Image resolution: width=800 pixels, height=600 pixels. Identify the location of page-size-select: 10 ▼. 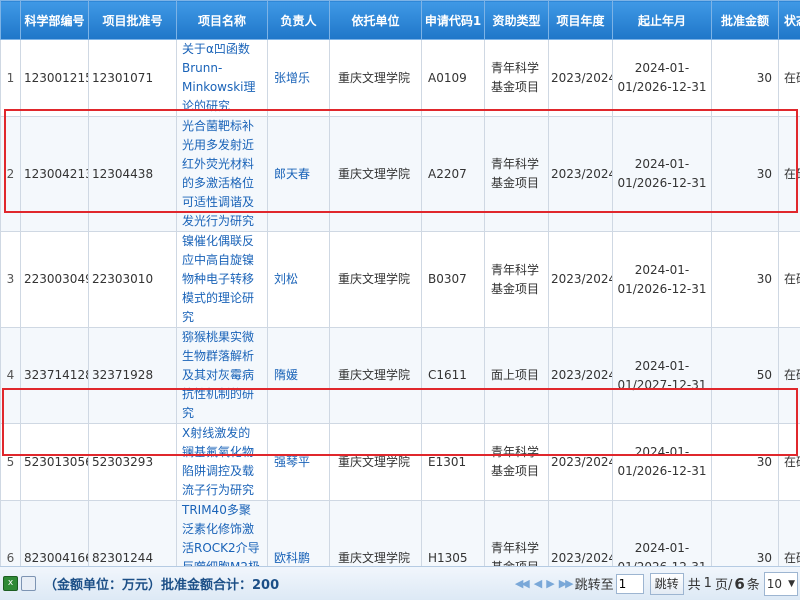
(780, 583).